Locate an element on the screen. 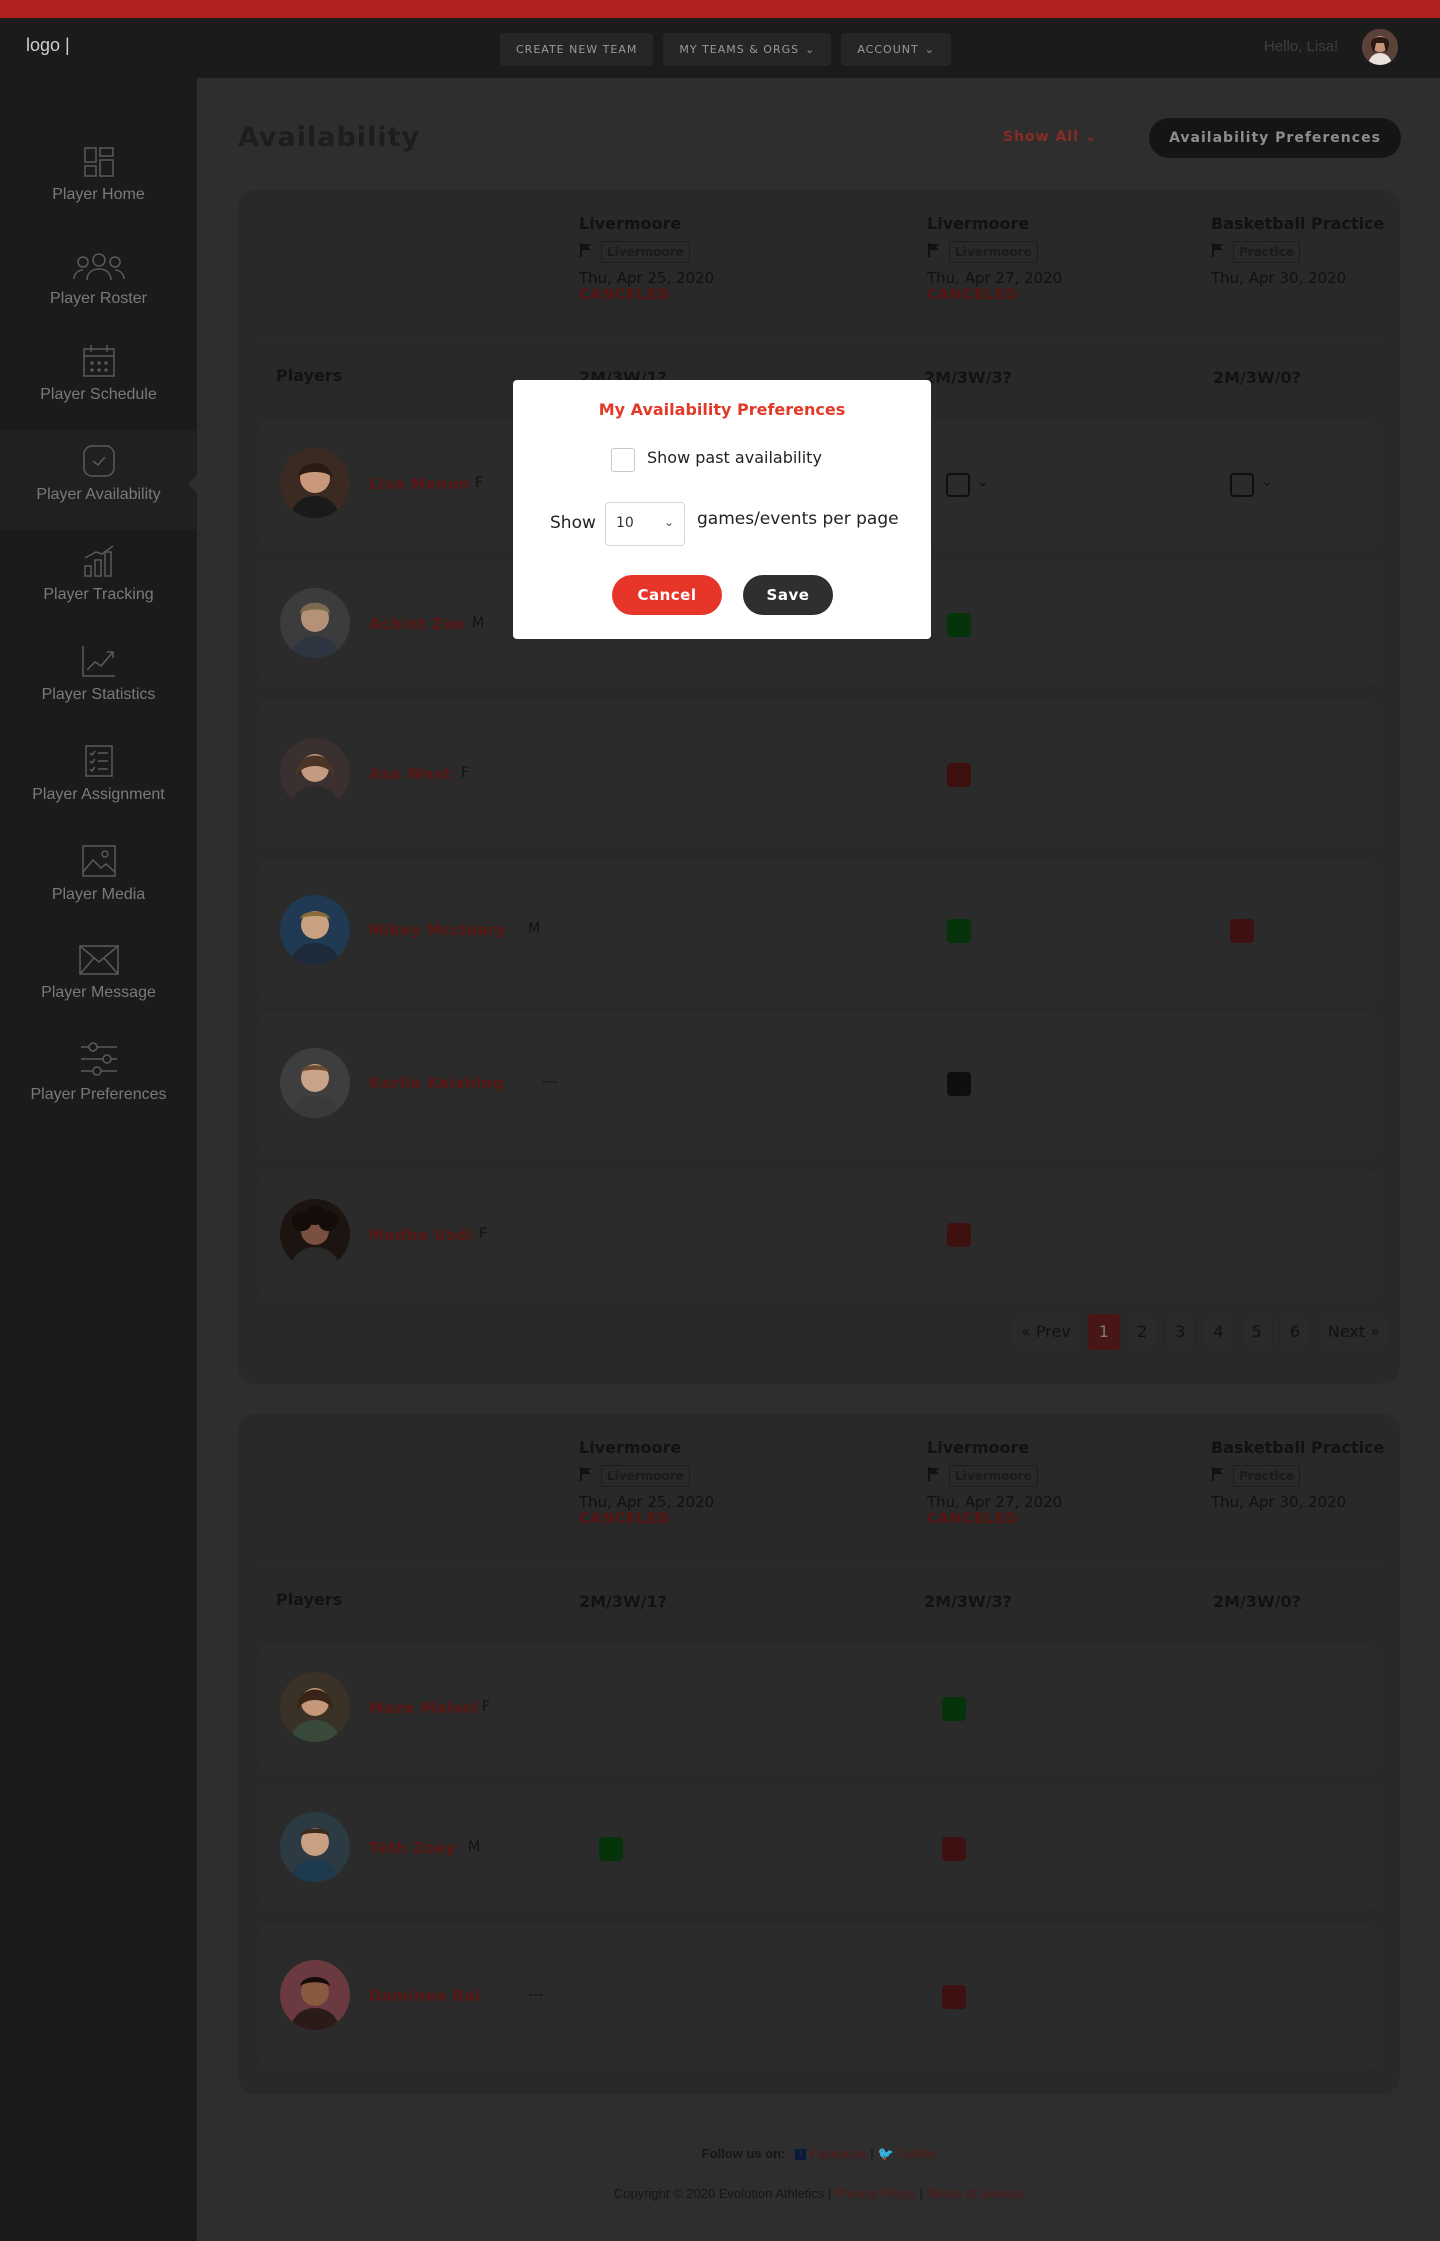 This screenshot has height=2241, width=1440. pagination-page: 1 is located at coordinates (1103, 1332).